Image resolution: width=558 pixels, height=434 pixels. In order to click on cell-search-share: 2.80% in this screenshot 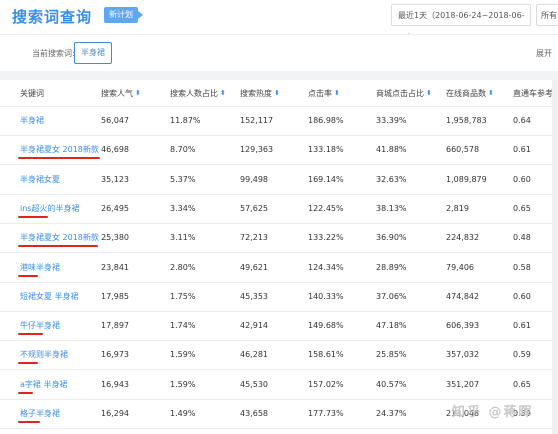, I will do `click(183, 267)`.